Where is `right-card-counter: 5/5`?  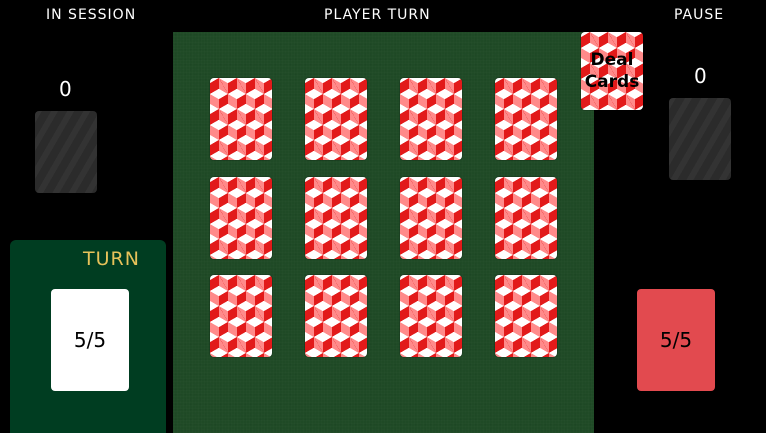 right-card-counter: 5/5 is located at coordinates (676, 340).